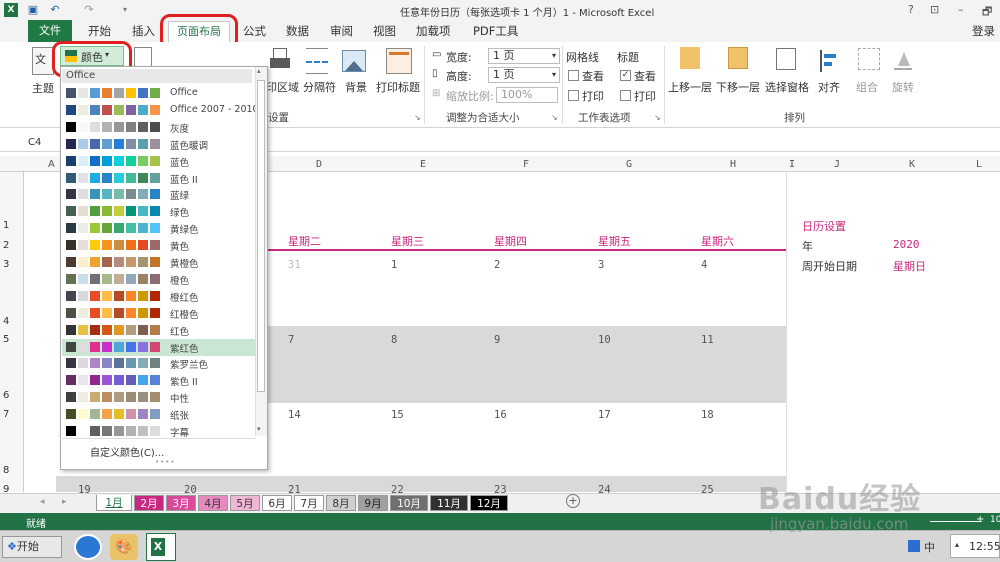 This screenshot has height=562, width=1000. What do you see at coordinates (159, 363) in the screenshot?
I see `theme-option: 紫罗兰色` at bounding box center [159, 363].